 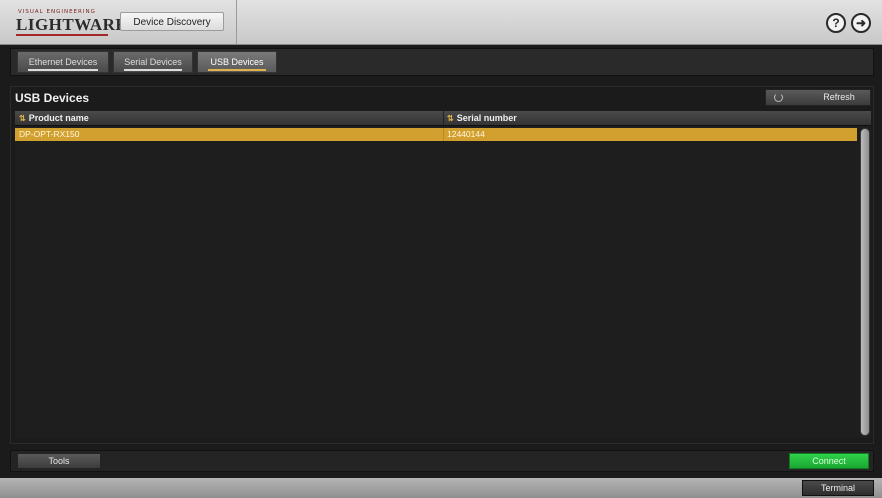 I want to click on status-footer: Terminal, so click(x=441, y=488).